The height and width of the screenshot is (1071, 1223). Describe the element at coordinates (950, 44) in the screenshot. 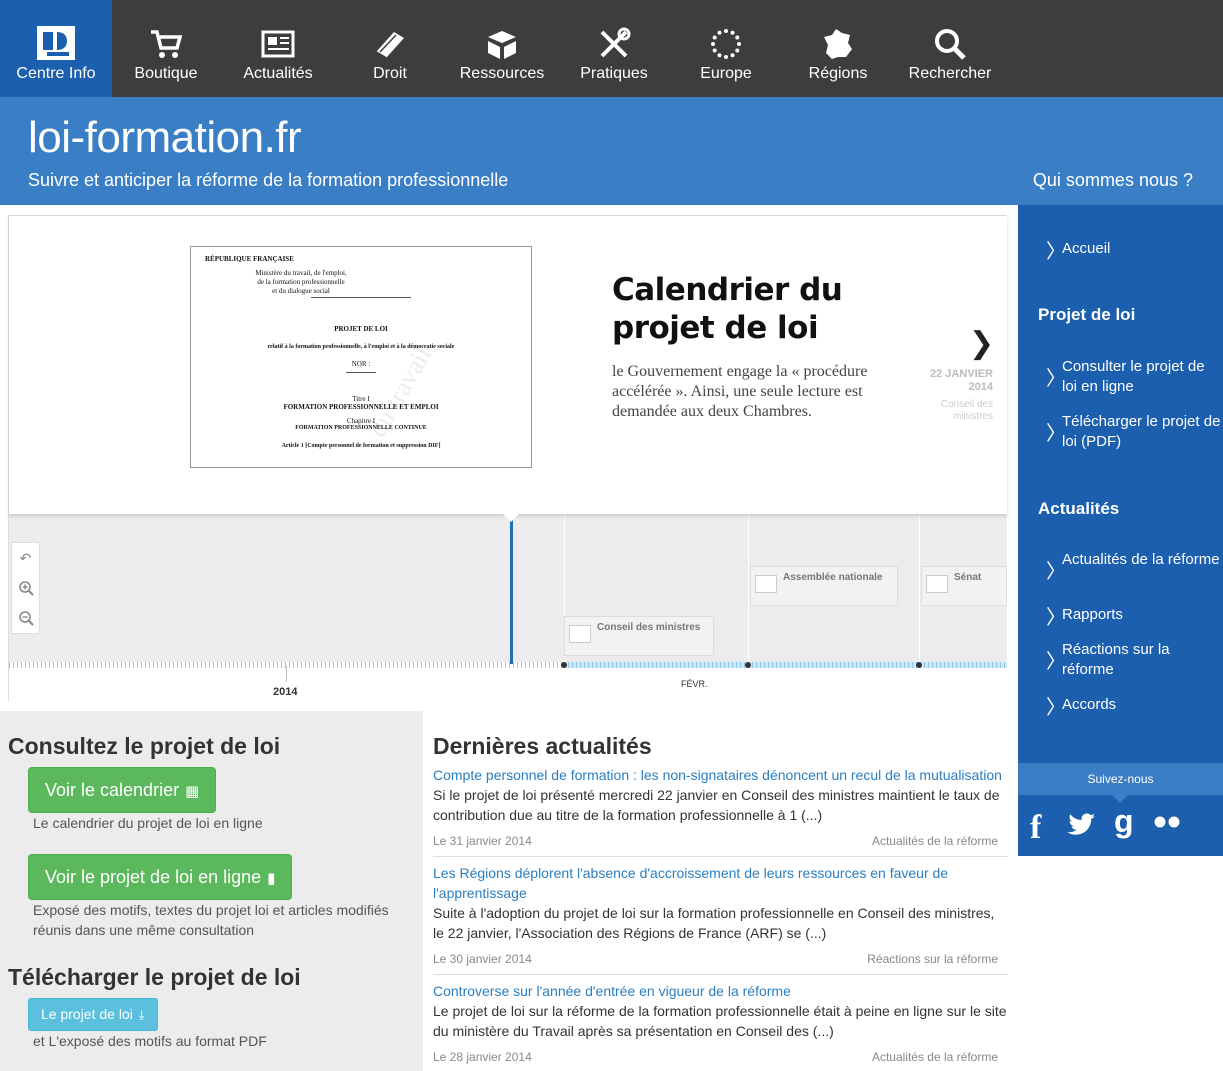

I see `search-icon` at that location.